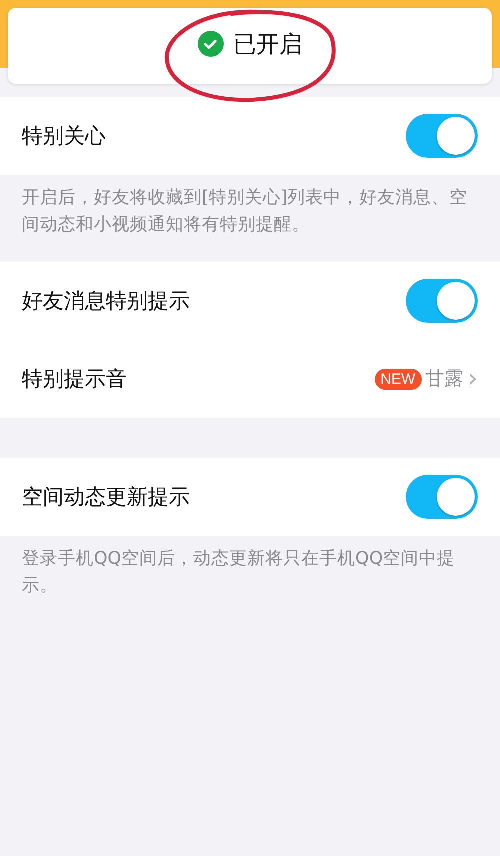 This screenshot has width=500, height=856. Describe the element at coordinates (268, 45) in the screenshot. I see `toast-message: 已开启` at that location.